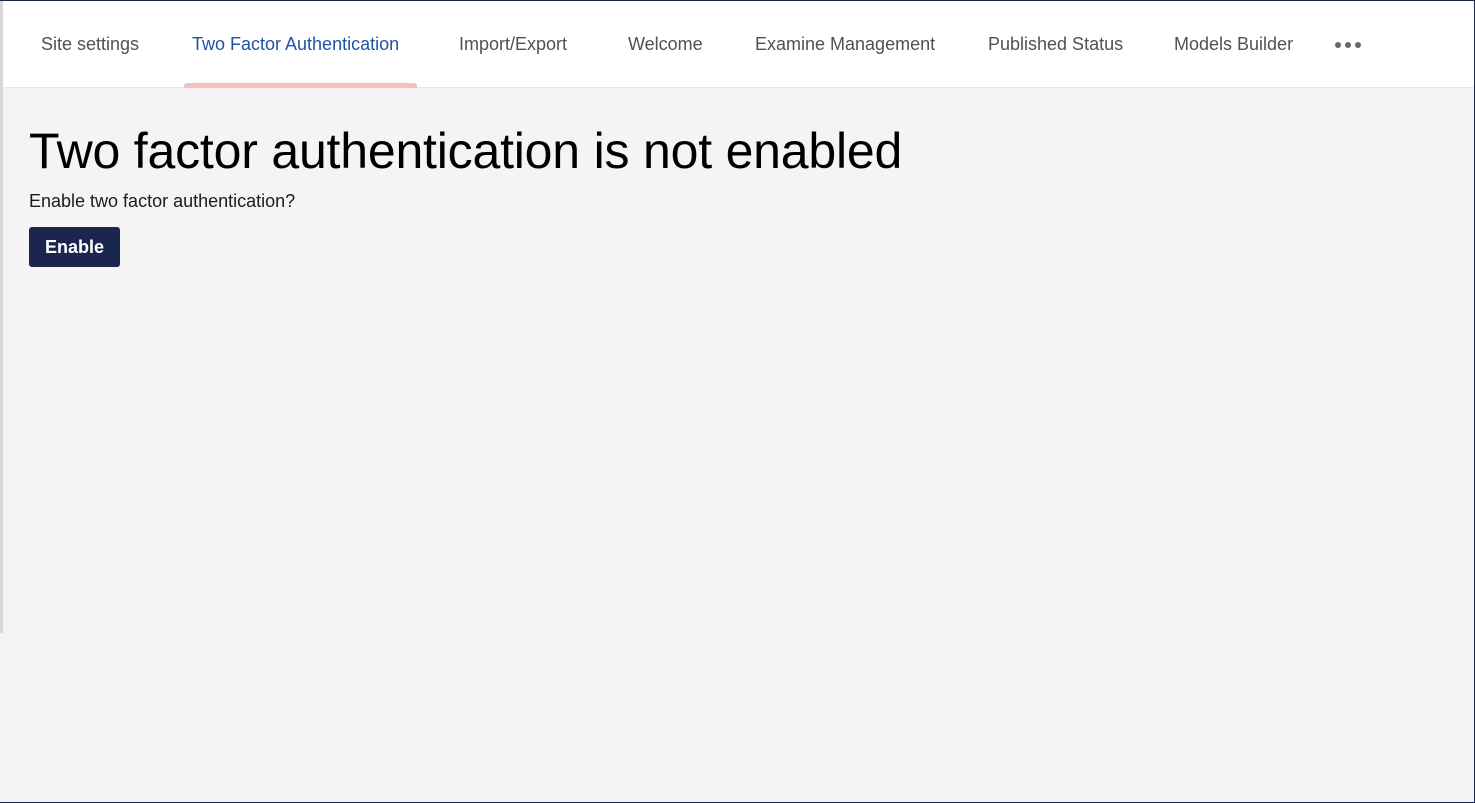 The width and height of the screenshot is (1475, 803). Describe the element at coordinates (295, 44) in the screenshot. I see `tab-two-factor-authentication: Two Factor Authentication` at that location.